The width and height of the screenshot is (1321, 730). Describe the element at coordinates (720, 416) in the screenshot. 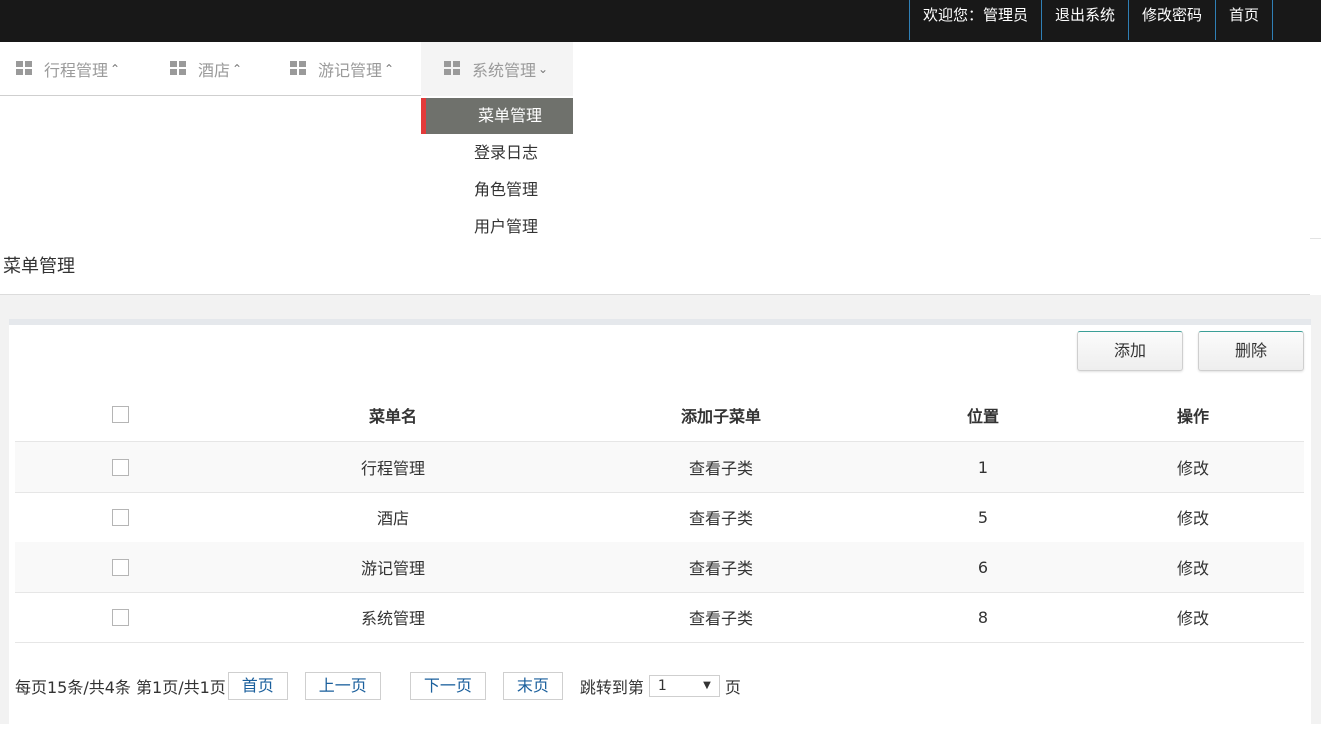

I see `column-header: 添加子菜单` at that location.